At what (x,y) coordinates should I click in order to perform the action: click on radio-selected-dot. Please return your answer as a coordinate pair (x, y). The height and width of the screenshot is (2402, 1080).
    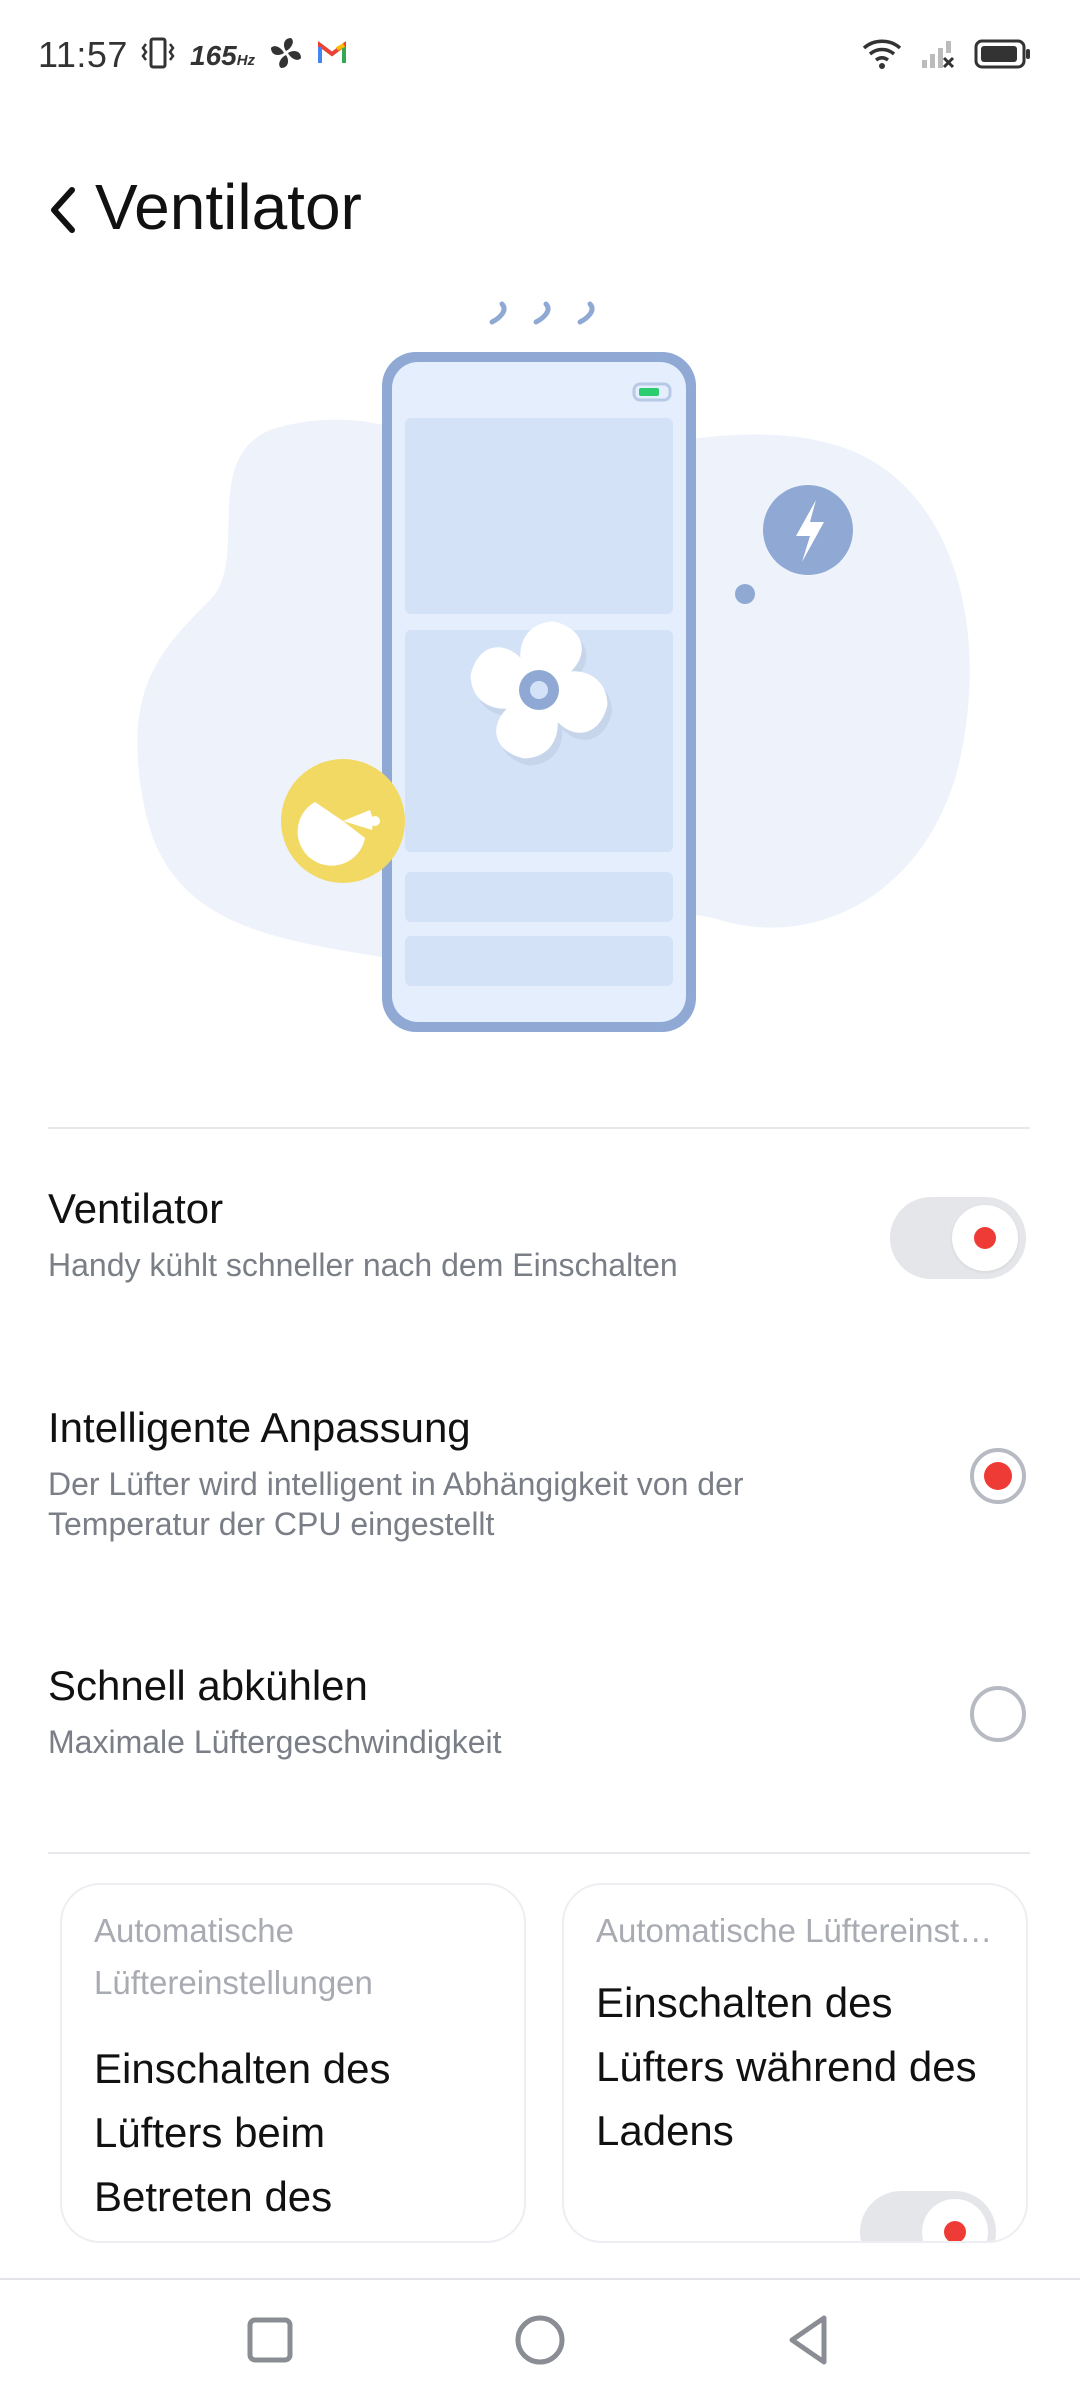
    Looking at the image, I should click on (998, 1476).